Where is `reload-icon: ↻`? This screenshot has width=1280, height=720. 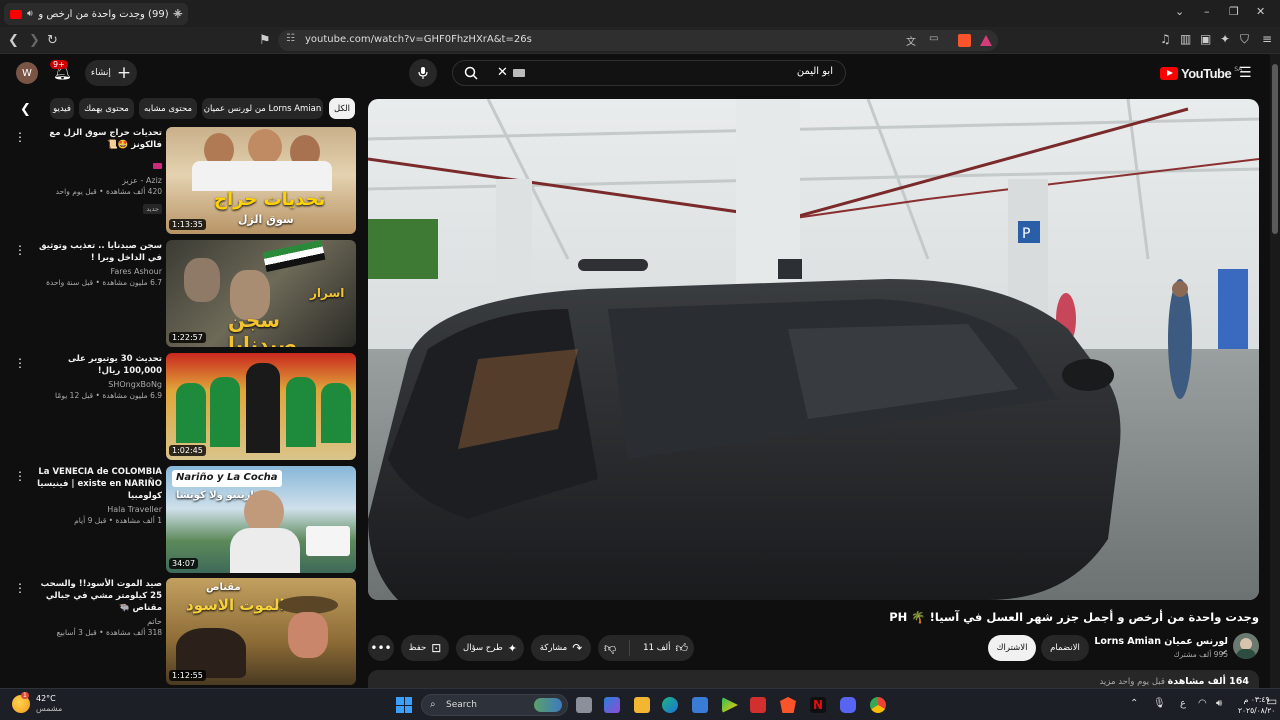
reload-icon: ↻ is located at coordinates (52, 40).